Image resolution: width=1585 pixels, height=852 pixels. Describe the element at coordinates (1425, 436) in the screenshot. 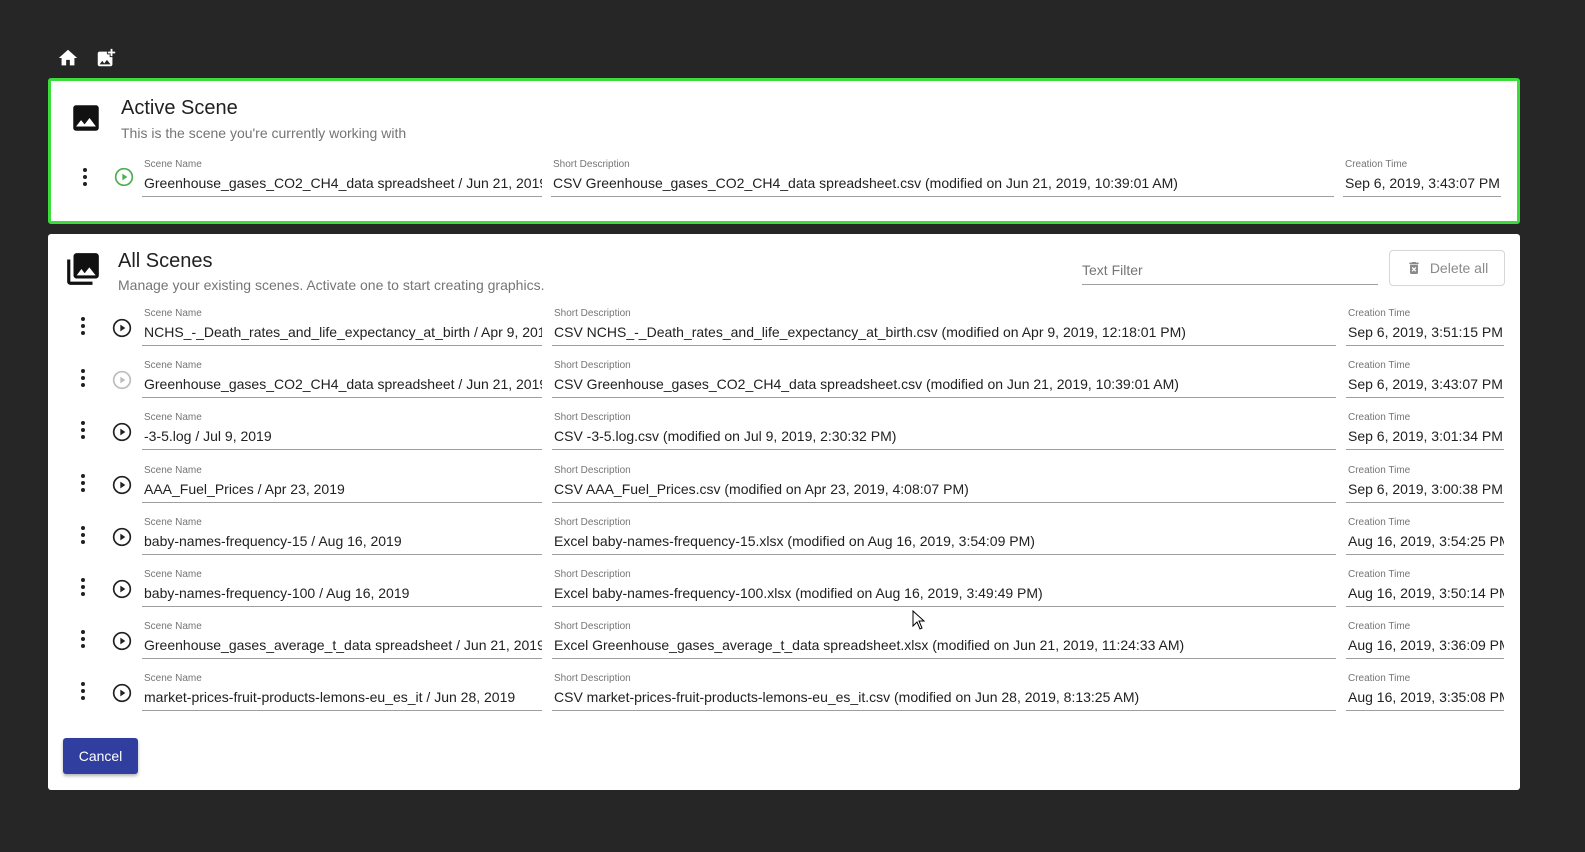

I see `creation-time-value: Sep 6, 2019, 3:01:34 PM` at that location.